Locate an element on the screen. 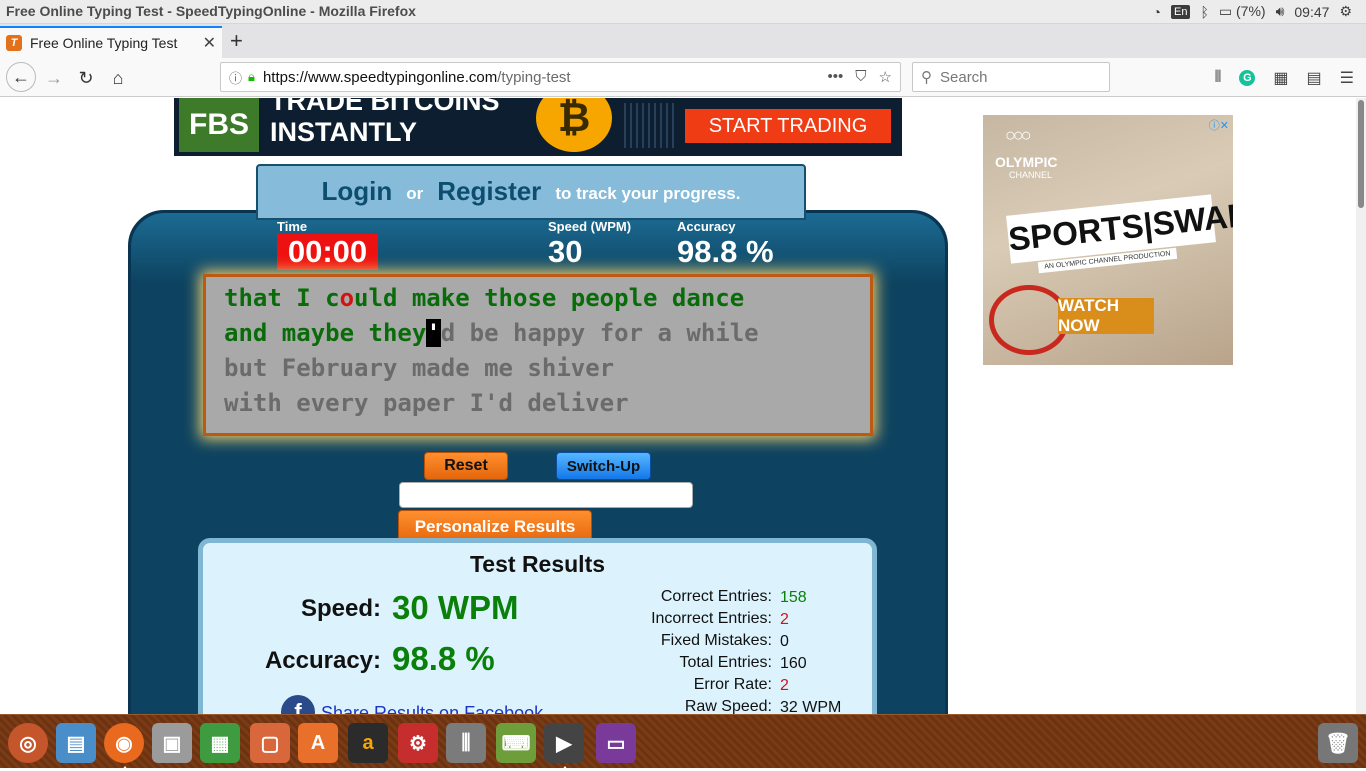 The image size is (1366, 771). facebook-icon: f is located at coordinates (298, 704).